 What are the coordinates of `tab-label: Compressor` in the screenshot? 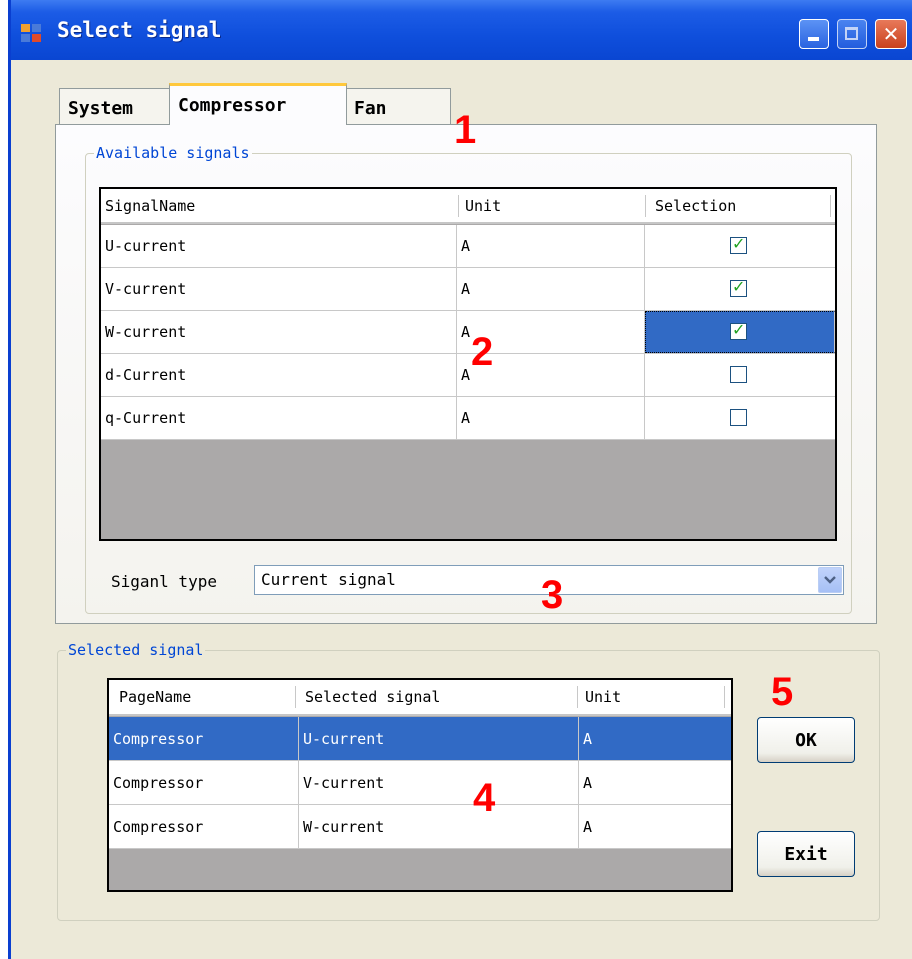 It's located at (232, 105).